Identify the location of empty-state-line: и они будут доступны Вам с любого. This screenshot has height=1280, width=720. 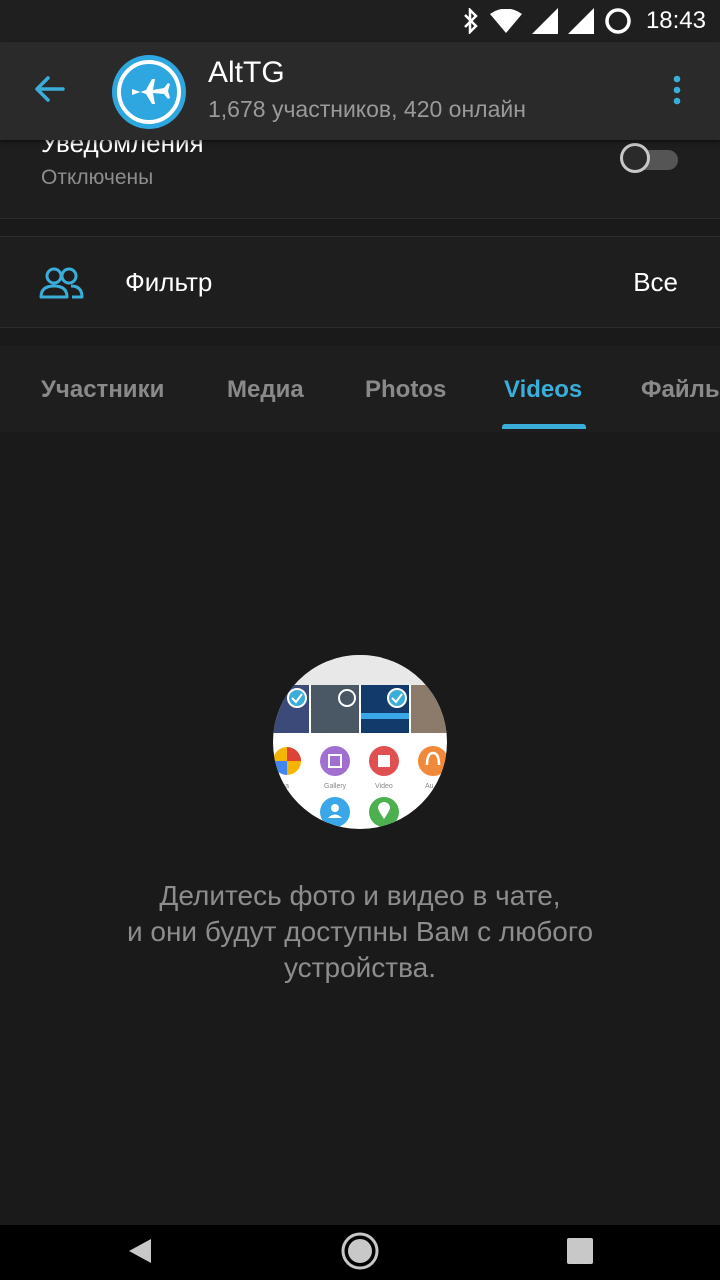
(360, 931).